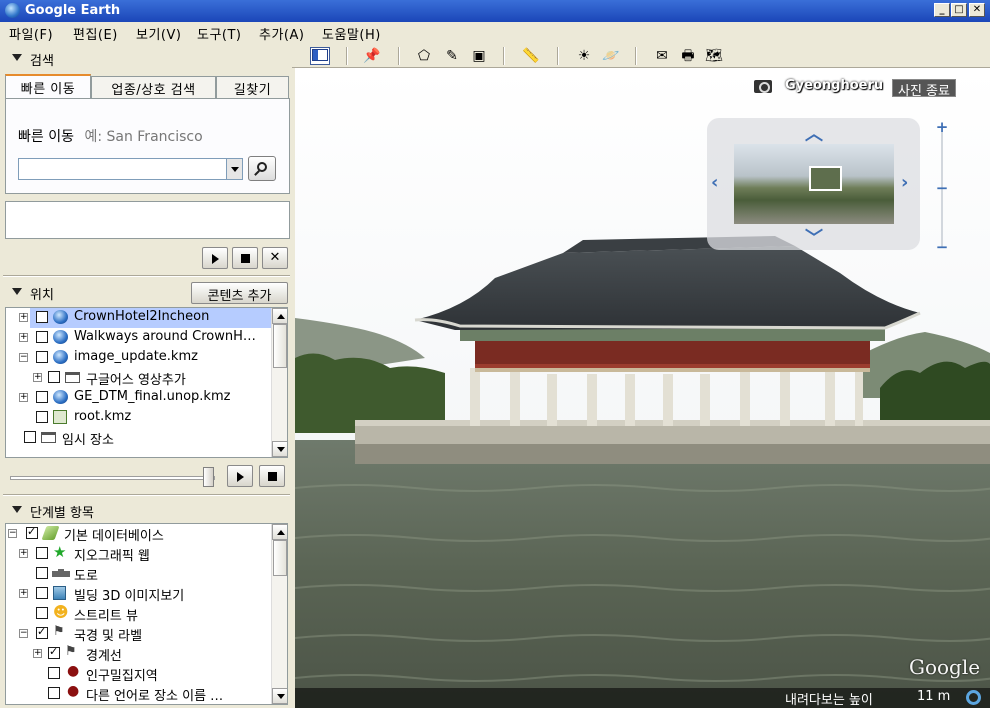  What do you see at coordinates (825, 178) in the screenshot?
I see `panorama-view-frame` at bounding box center [825, 178].